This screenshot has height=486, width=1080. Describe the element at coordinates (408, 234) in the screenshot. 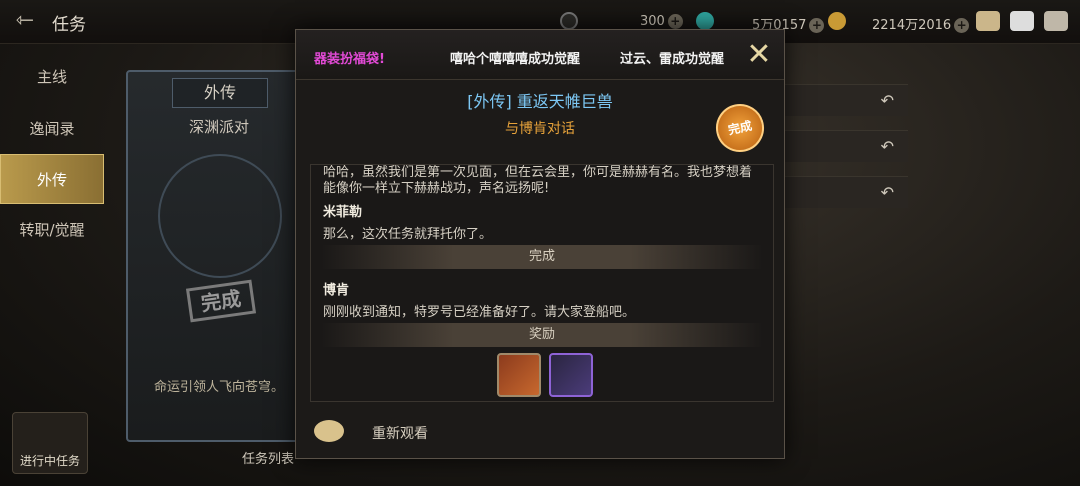

I see `dialogue-line: 那么，这次任务就拜托你了。` at that location.